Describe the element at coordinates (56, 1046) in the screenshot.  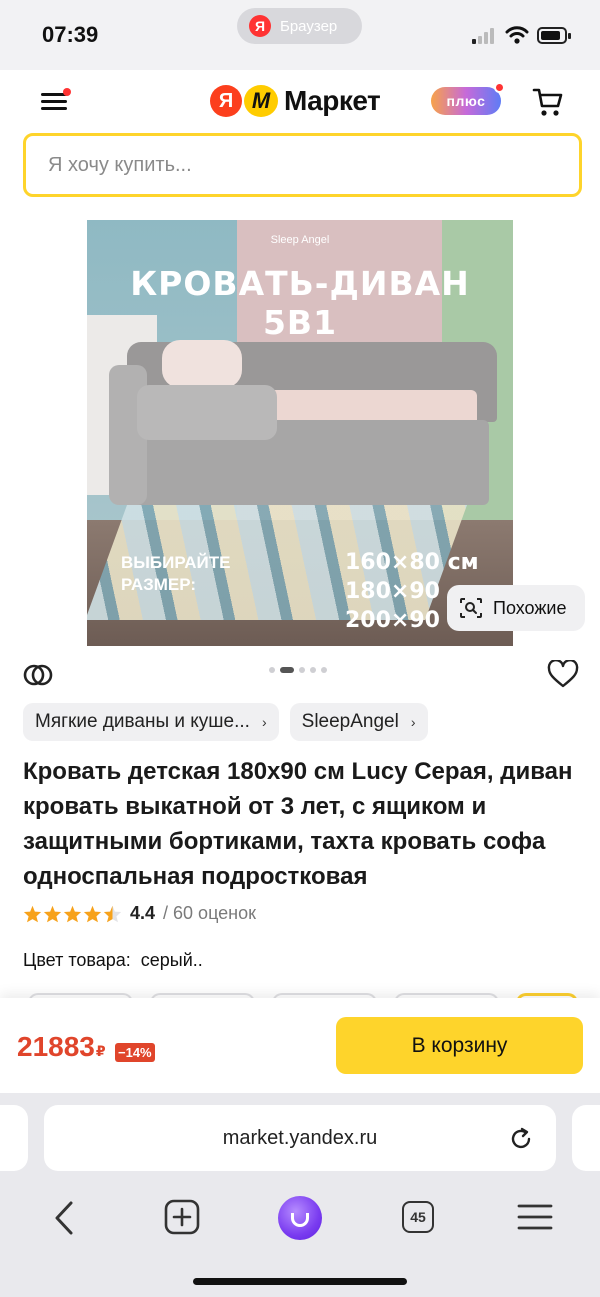
I see `price-value: 21883` at that location.